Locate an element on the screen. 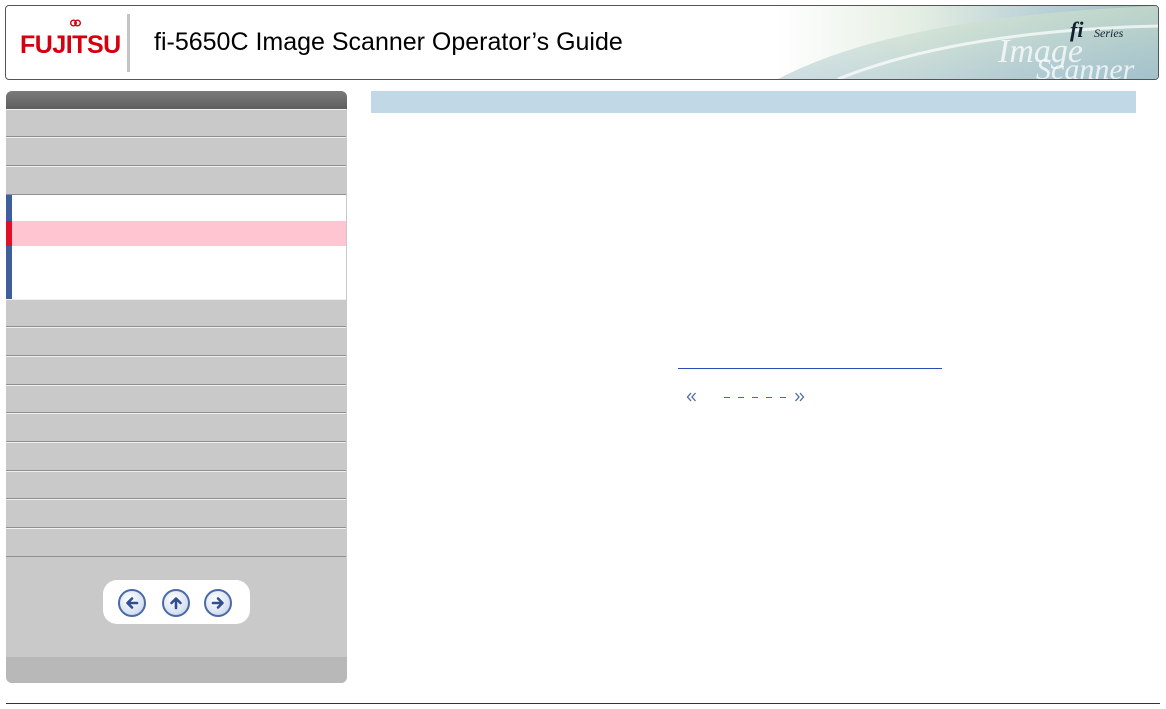 The image size is (1166, 709). double-chevron-left-icon is located at coordinates (692, 397).